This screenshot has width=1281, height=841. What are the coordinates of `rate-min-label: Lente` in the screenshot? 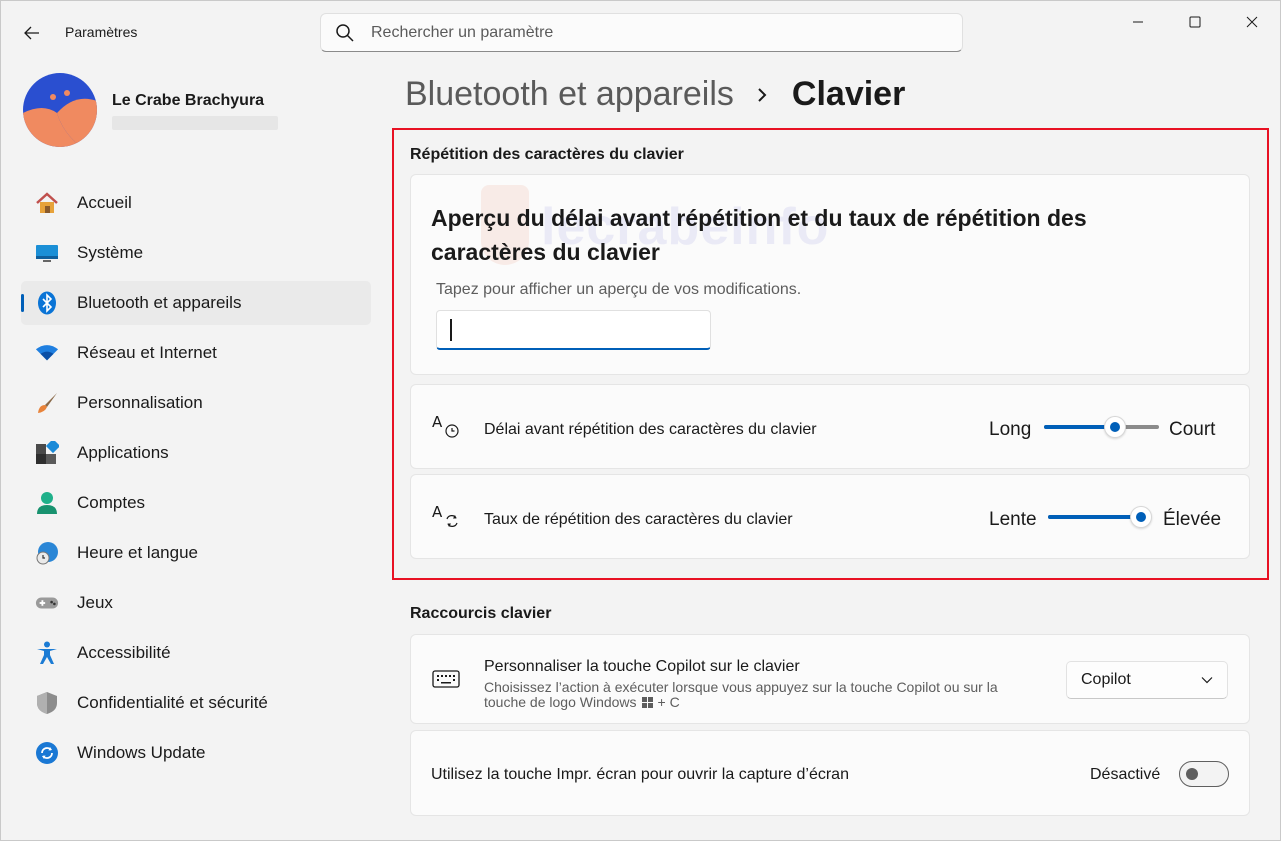 It's located at (1013, 519).